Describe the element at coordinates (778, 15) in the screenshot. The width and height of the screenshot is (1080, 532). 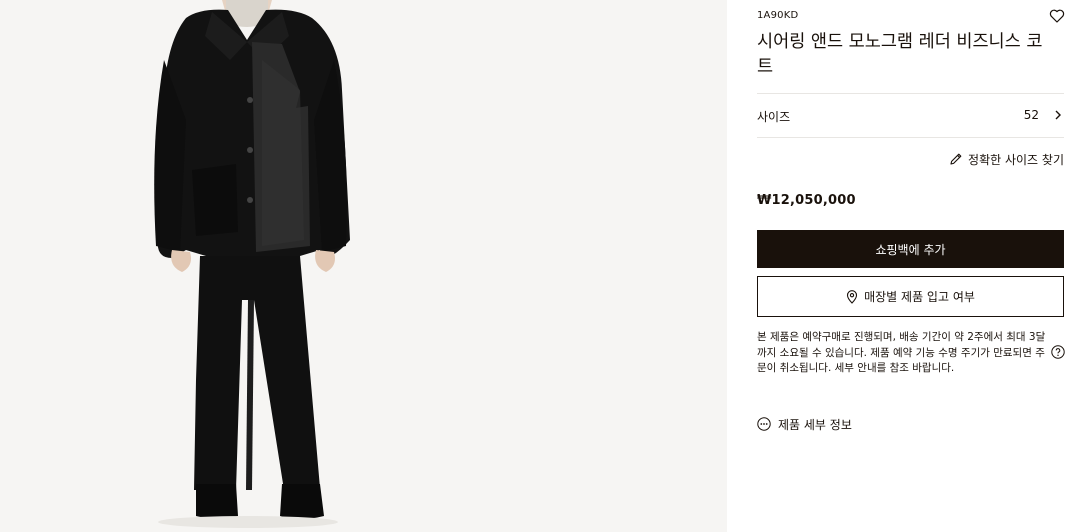
I see `product-sku: 1A90KD` at that location.